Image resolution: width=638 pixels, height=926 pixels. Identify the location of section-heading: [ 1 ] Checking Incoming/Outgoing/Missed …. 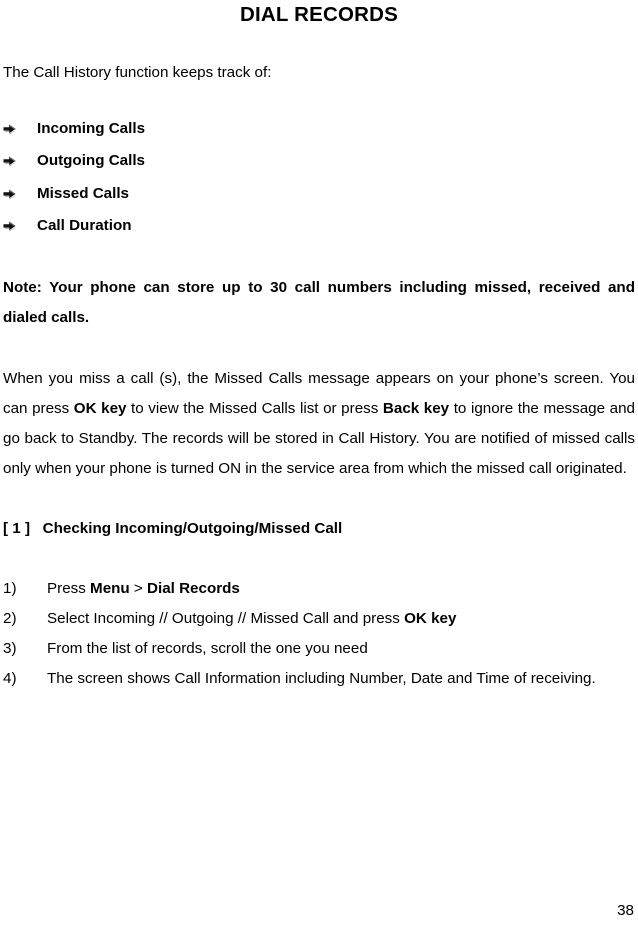
(173, 528).